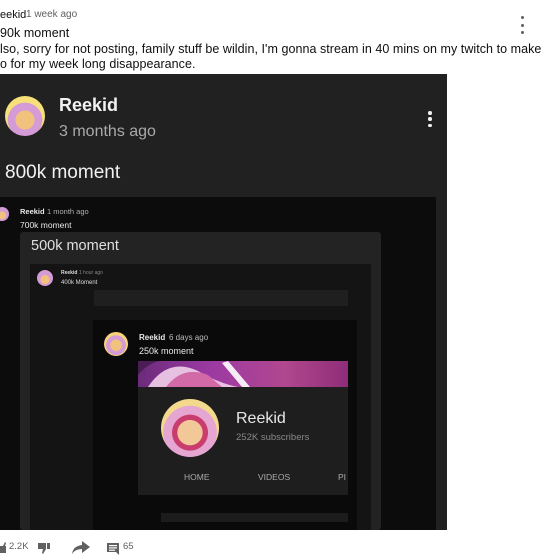 This screenshot has width=560, height=560. What do you see at coordinates (75, 246) in the screenshot?
I see `nested-title-2: 500k moment` at bounding box center [75, 246].